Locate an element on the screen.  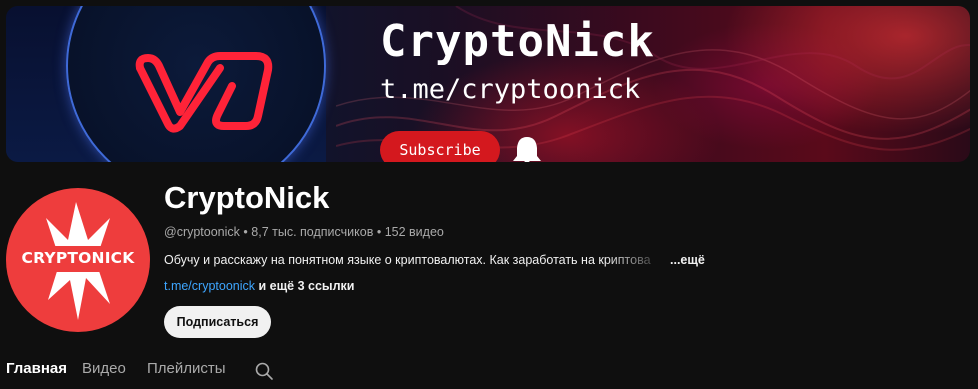
channel-avatar: CRYPTONICK is located at coordinates (78, 260).